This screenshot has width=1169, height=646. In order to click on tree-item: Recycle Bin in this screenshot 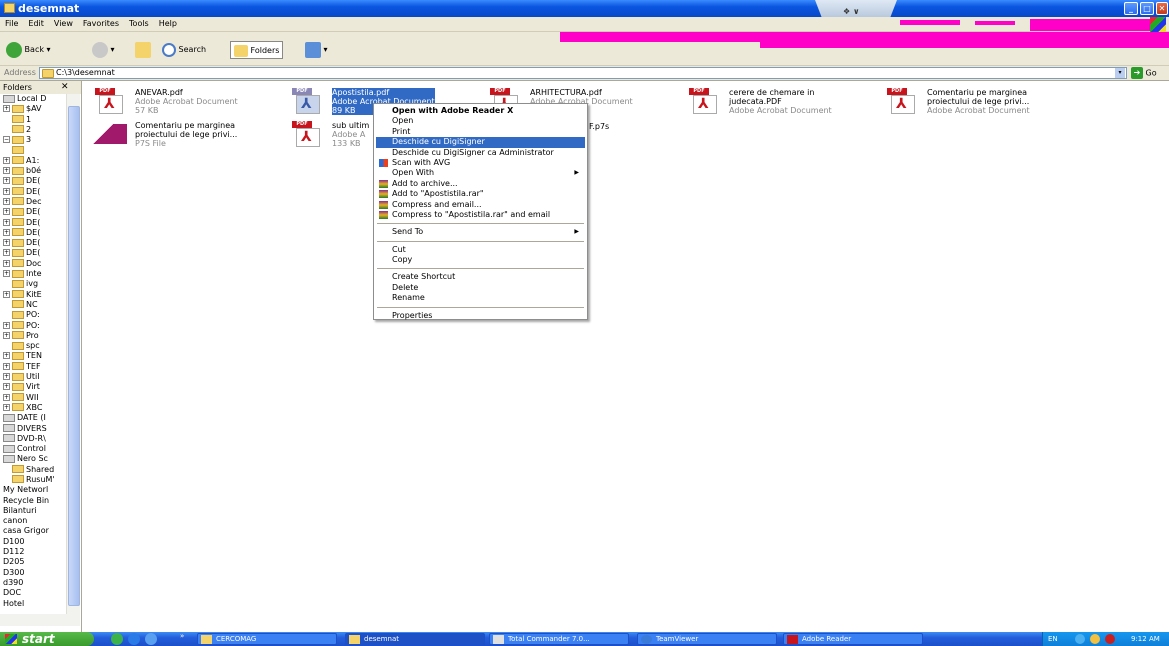, I will do `click(33, 501)`.